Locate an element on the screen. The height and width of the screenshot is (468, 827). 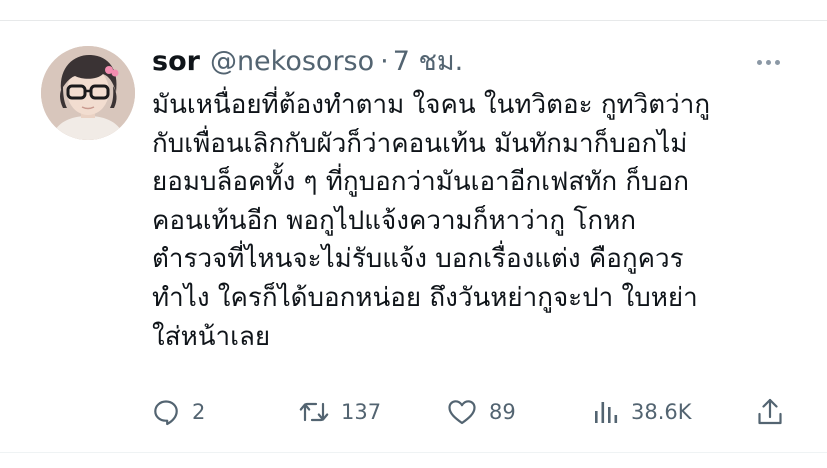
retweet-icon is located at coordinates (314, 412).